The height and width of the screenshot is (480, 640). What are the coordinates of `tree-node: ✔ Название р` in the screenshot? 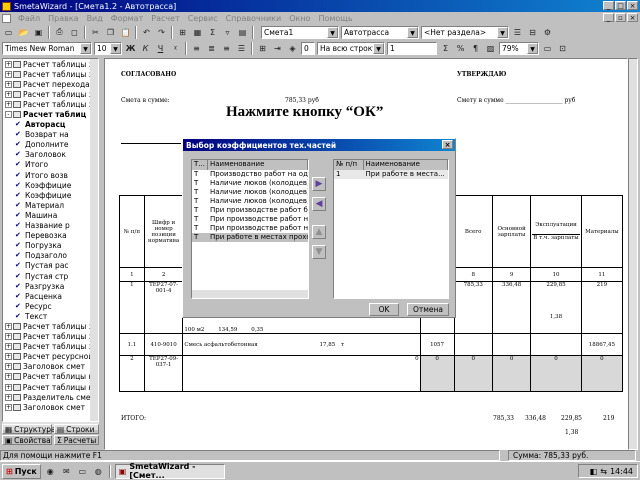 It's located at (50, 226).